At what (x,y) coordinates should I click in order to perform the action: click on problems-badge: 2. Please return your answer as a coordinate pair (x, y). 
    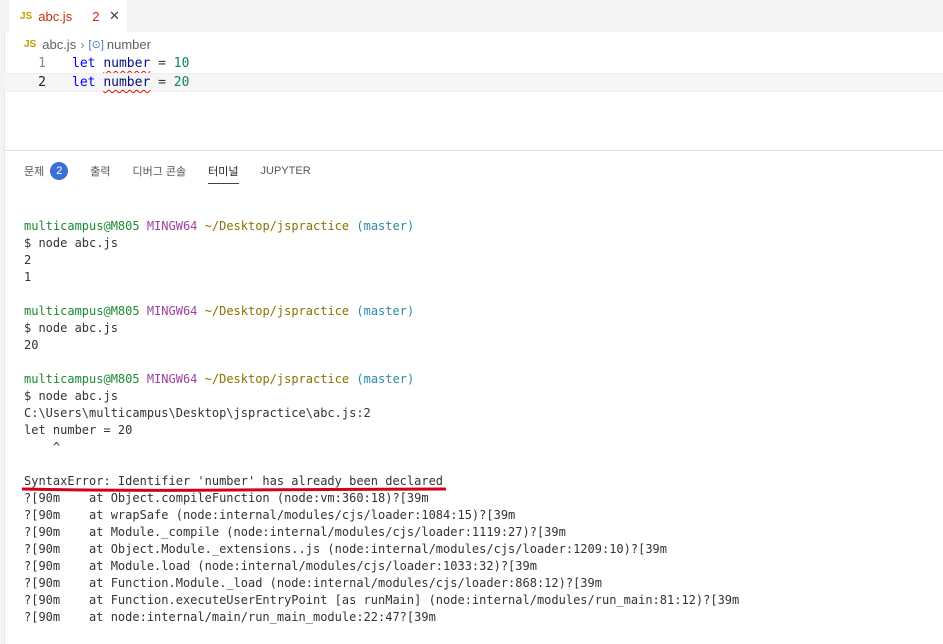
    Looking at the image, I should click on (59, 171).